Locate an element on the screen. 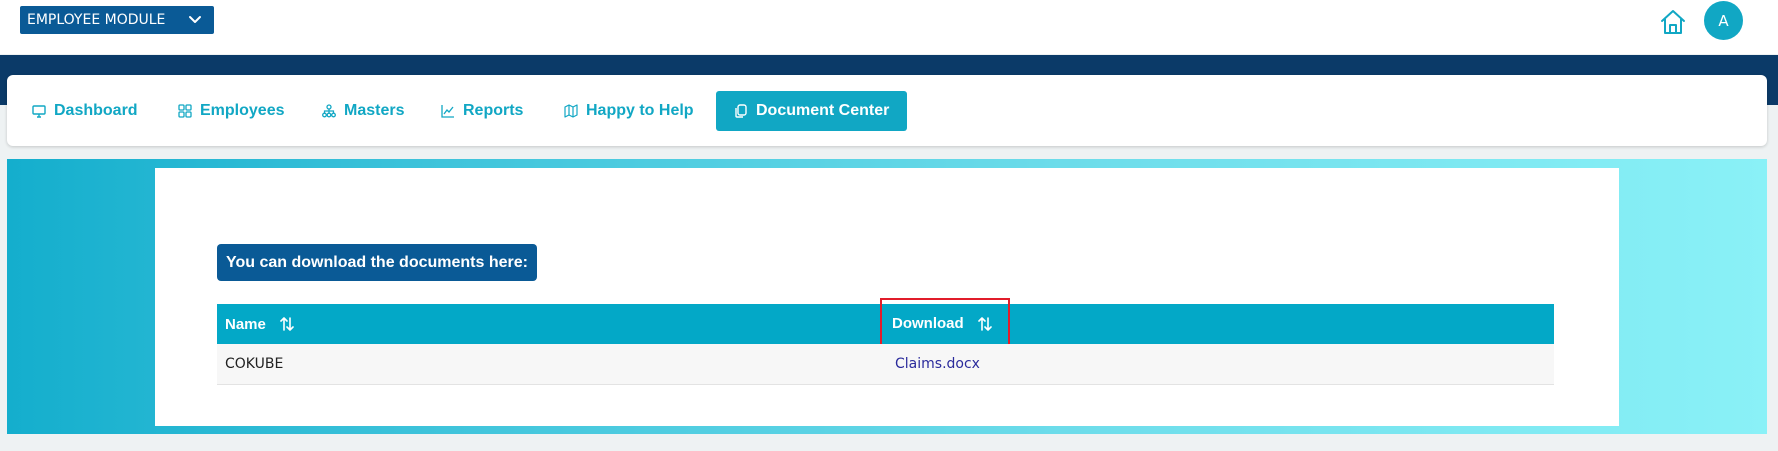  module-selector-label: EMPLOYEE MODULE is located at coordinates (96, 20).